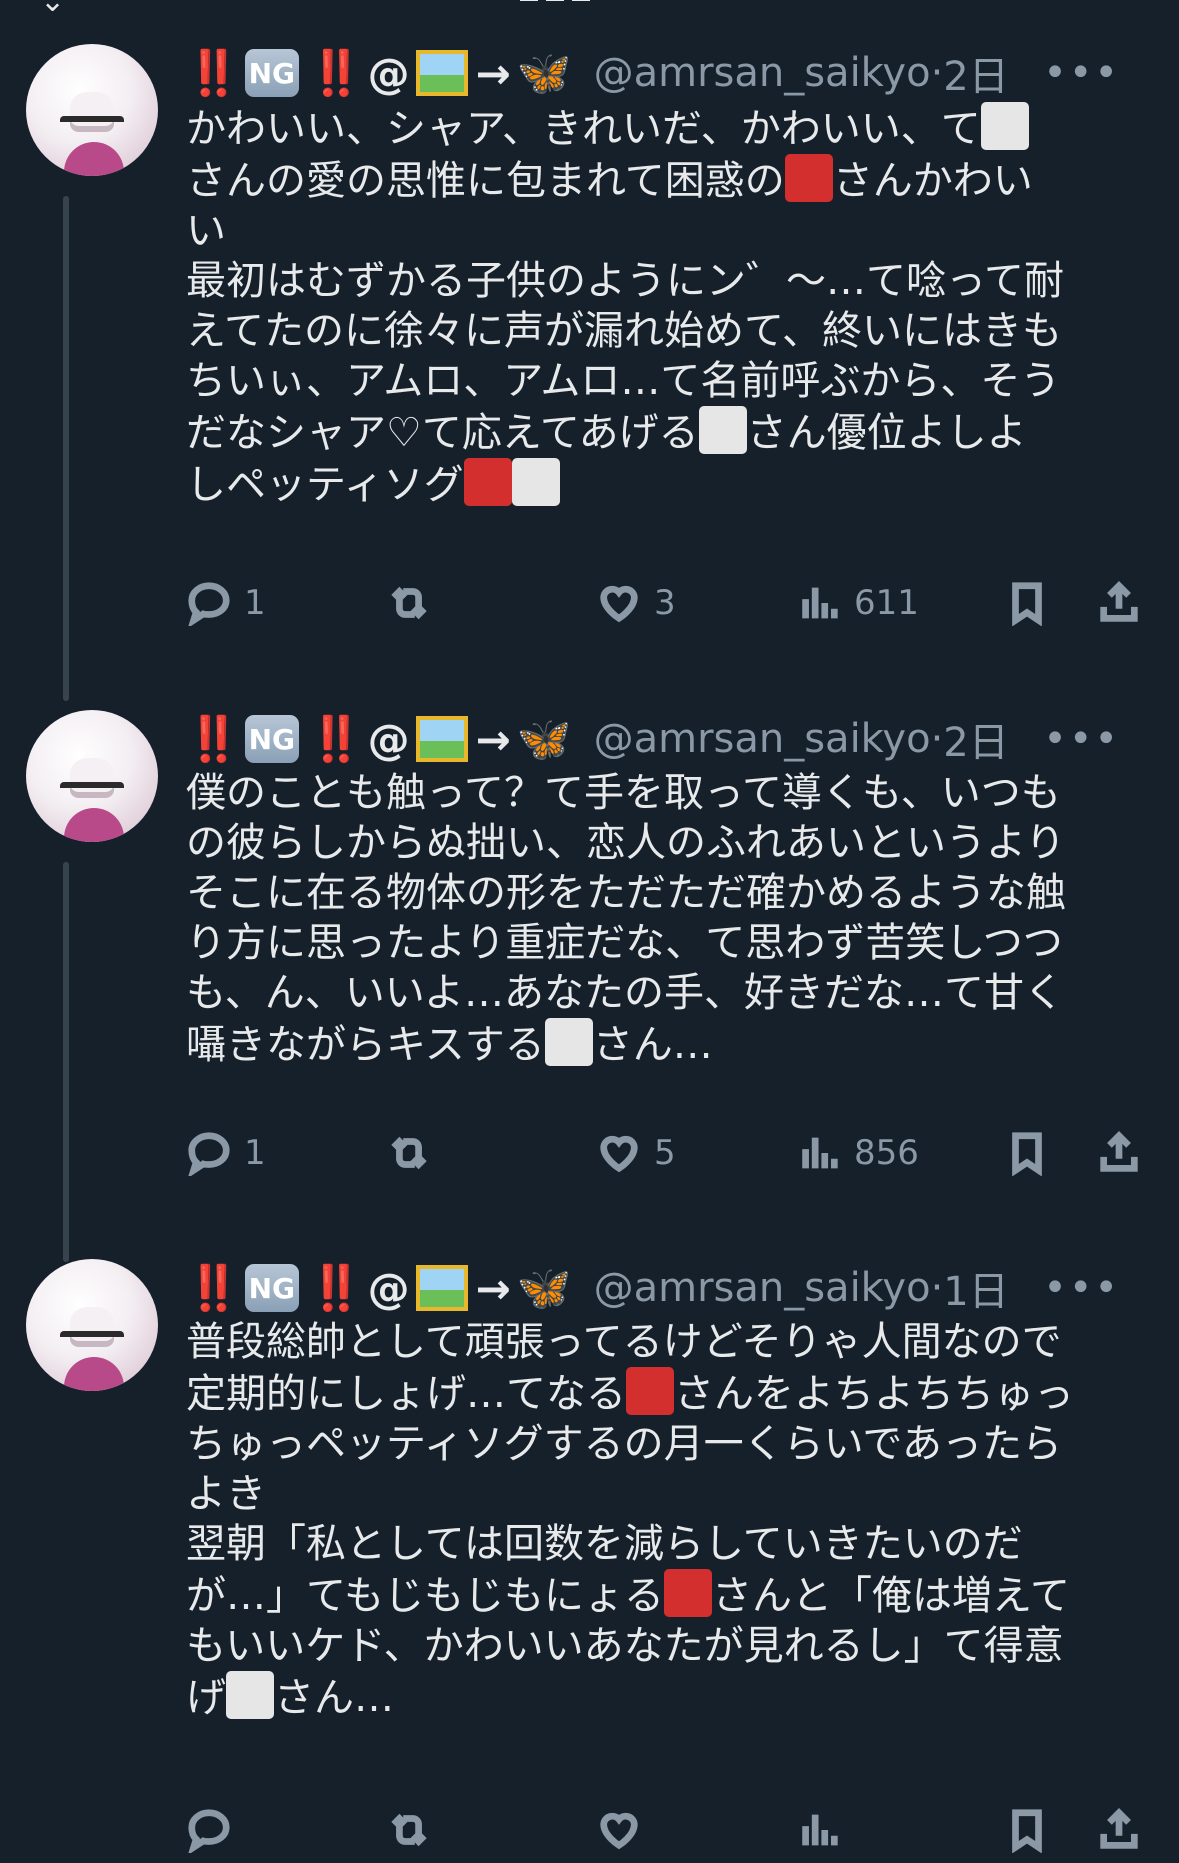 The width and height of the screenshot is (1179, 1863). I want to click on text-line: り方に思ったより重症だな、て思わず苦笑しつつ, so click(666, 943).